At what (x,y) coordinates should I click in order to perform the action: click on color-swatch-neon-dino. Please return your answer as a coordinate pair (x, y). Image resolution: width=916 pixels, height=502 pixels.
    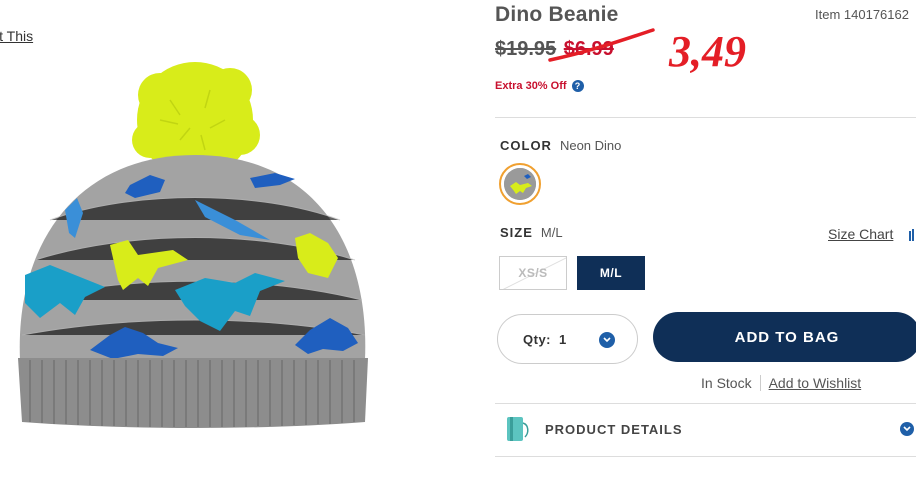
    Looking at the image, I should click on (520, 184).